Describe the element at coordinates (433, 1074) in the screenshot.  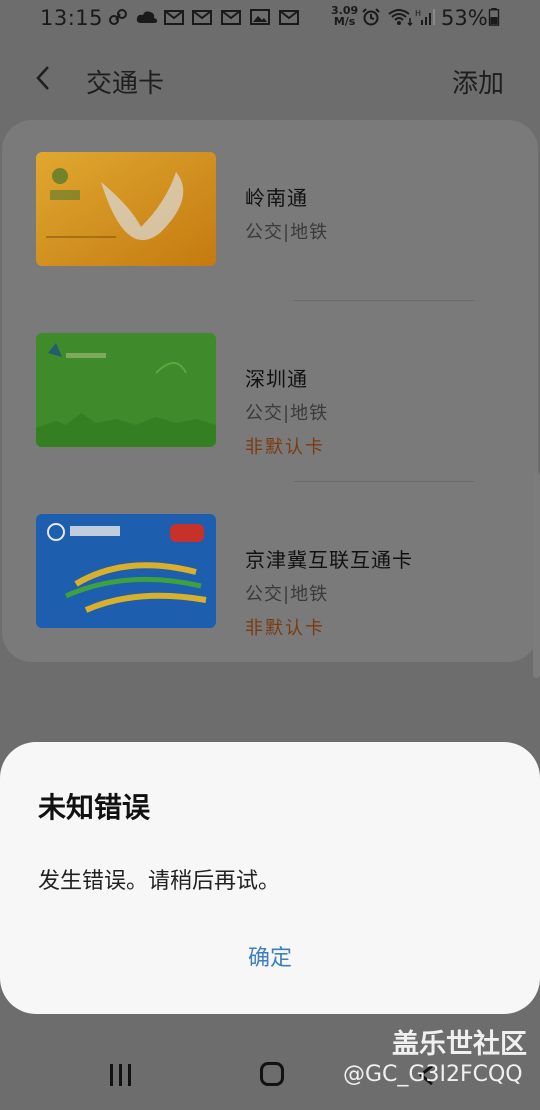
I see `watermark-handle: @GC_G3I2FCQQ` at that location.